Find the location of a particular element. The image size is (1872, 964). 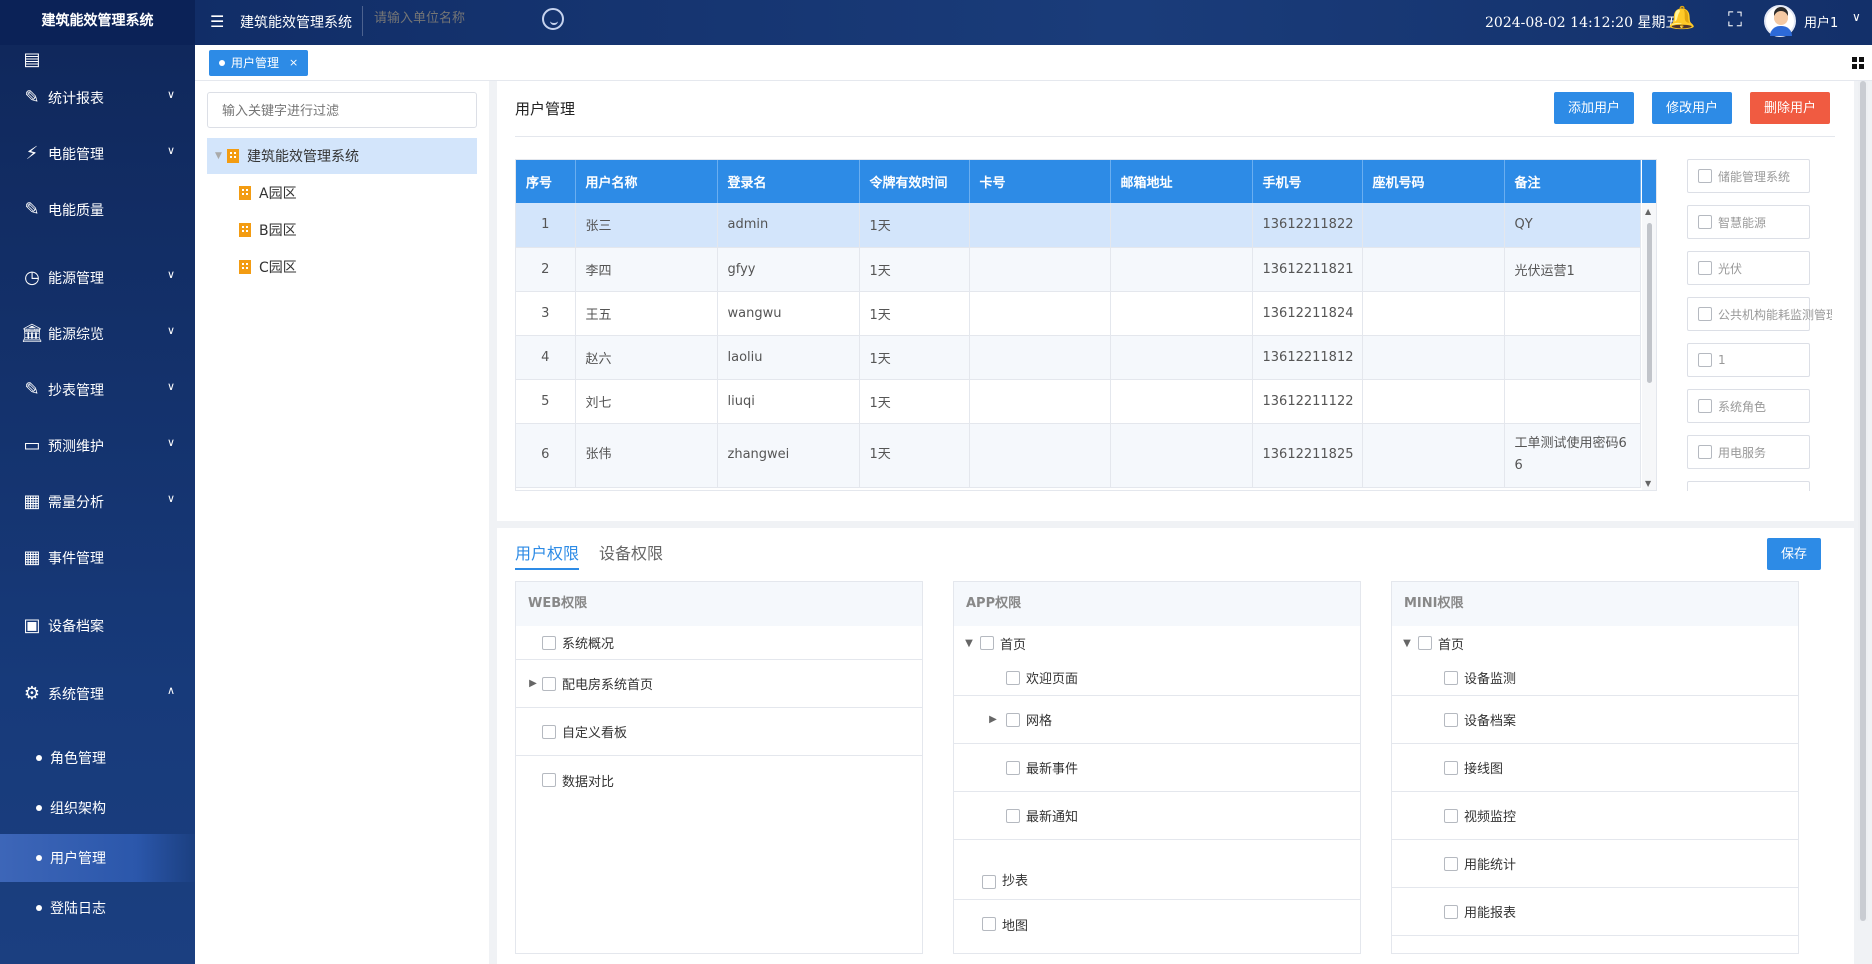

tree-node-a: A园区 is located at coordinates (342, 193).